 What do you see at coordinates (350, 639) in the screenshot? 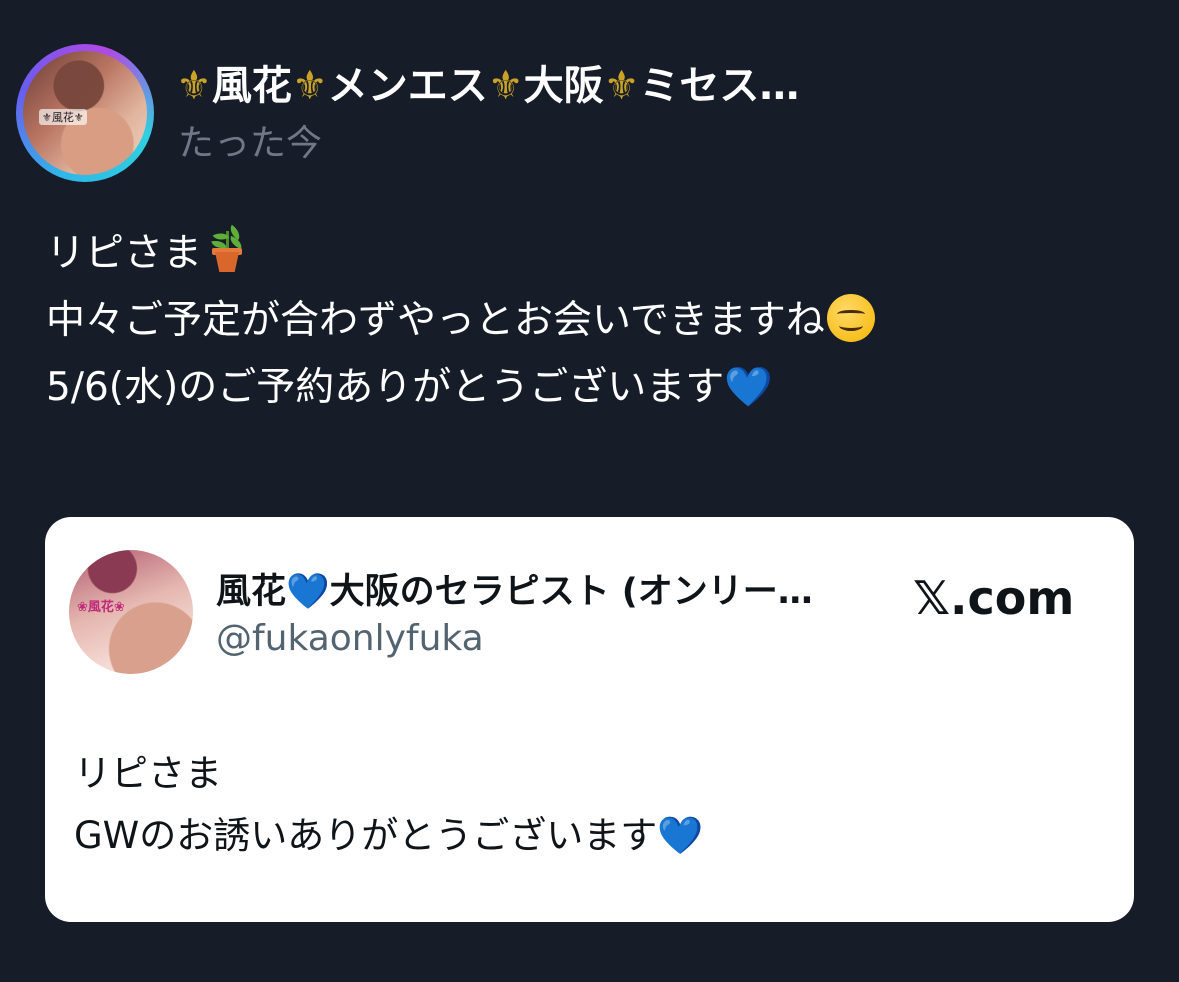
I see `card-handle: @fukaonlyfuka` at bounding box center [350, 639].